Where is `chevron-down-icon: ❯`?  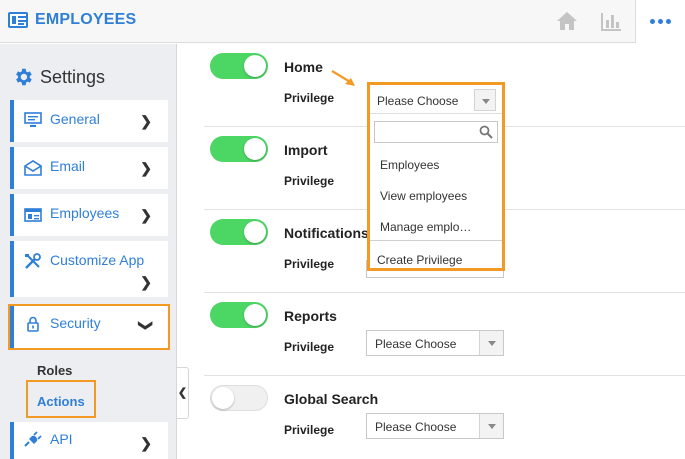 chevron-down-icon: ❯ is located at coordinates (146, 325).